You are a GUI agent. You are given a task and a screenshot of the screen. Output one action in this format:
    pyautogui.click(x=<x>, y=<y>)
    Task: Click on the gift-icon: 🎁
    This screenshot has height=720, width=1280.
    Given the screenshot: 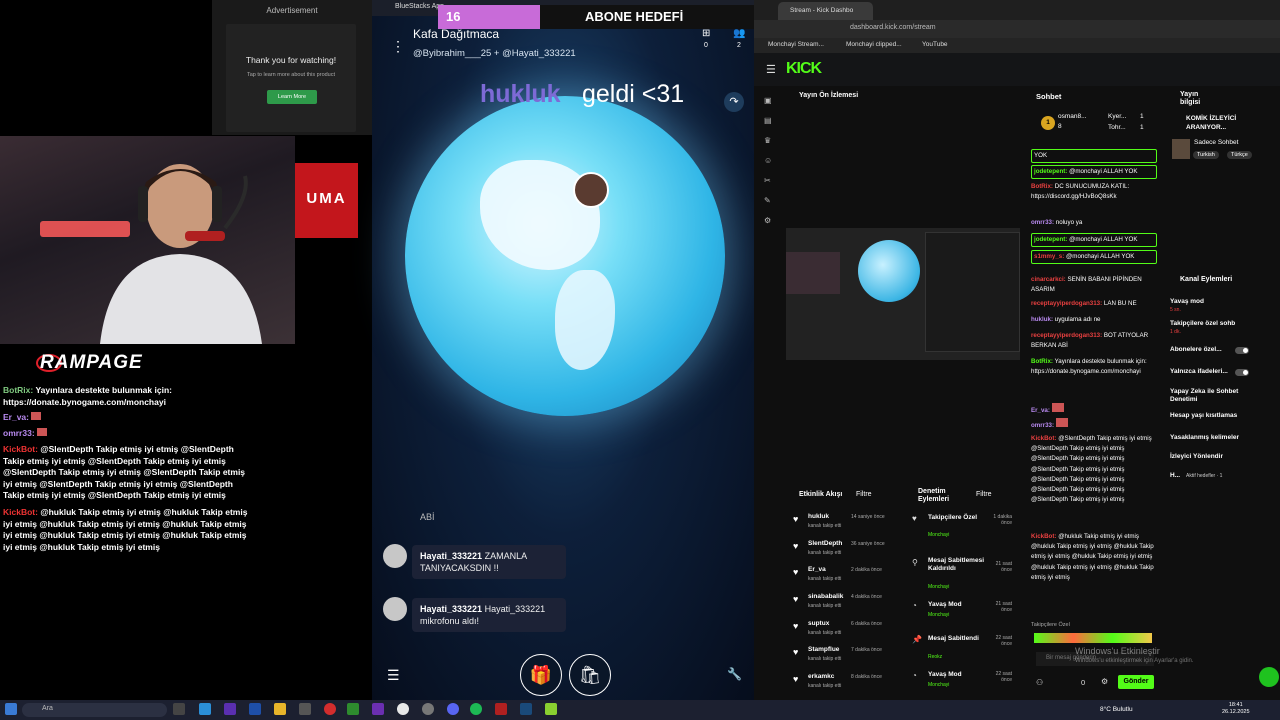 What is the action you would take?
    pyautogui.click(x=541, y=675)
    